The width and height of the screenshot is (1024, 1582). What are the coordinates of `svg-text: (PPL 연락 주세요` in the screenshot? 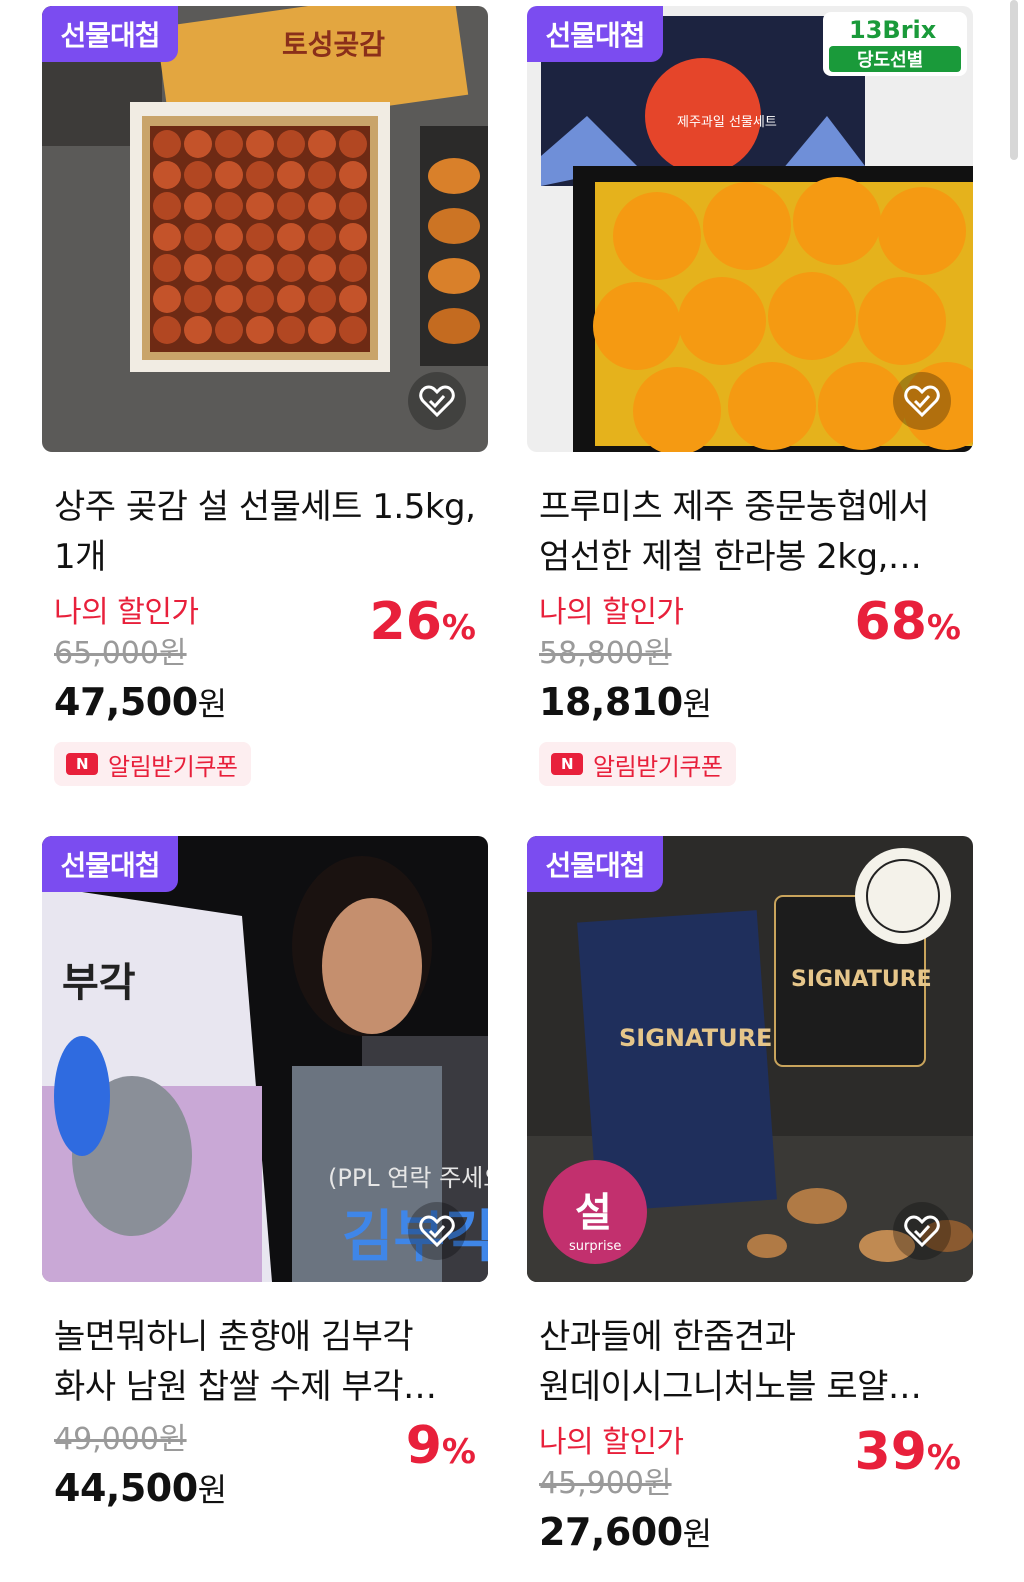 It's located at (408, 1178).